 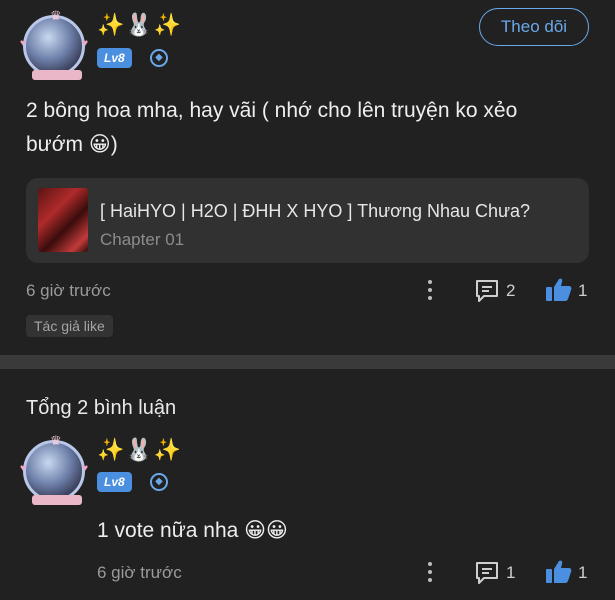 I want to click on section-divider, so click(x=307, y=362).